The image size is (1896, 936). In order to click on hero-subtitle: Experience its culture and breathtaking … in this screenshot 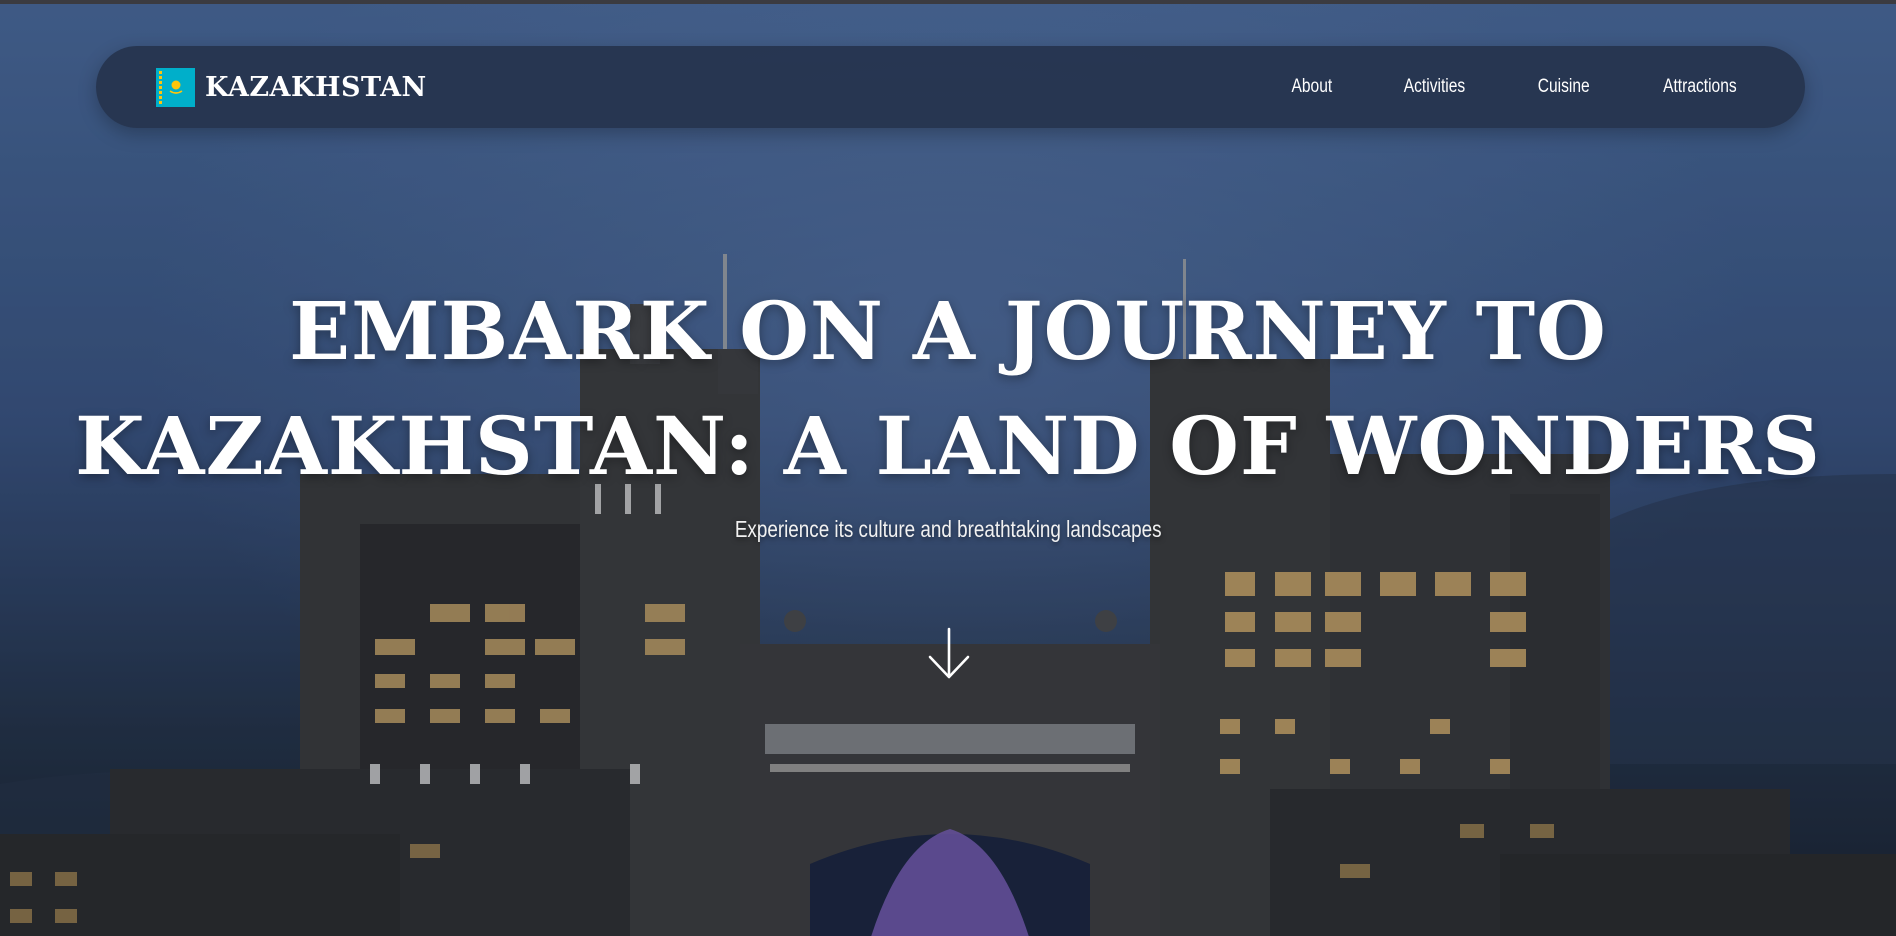, I will do `click(948, 529)`.